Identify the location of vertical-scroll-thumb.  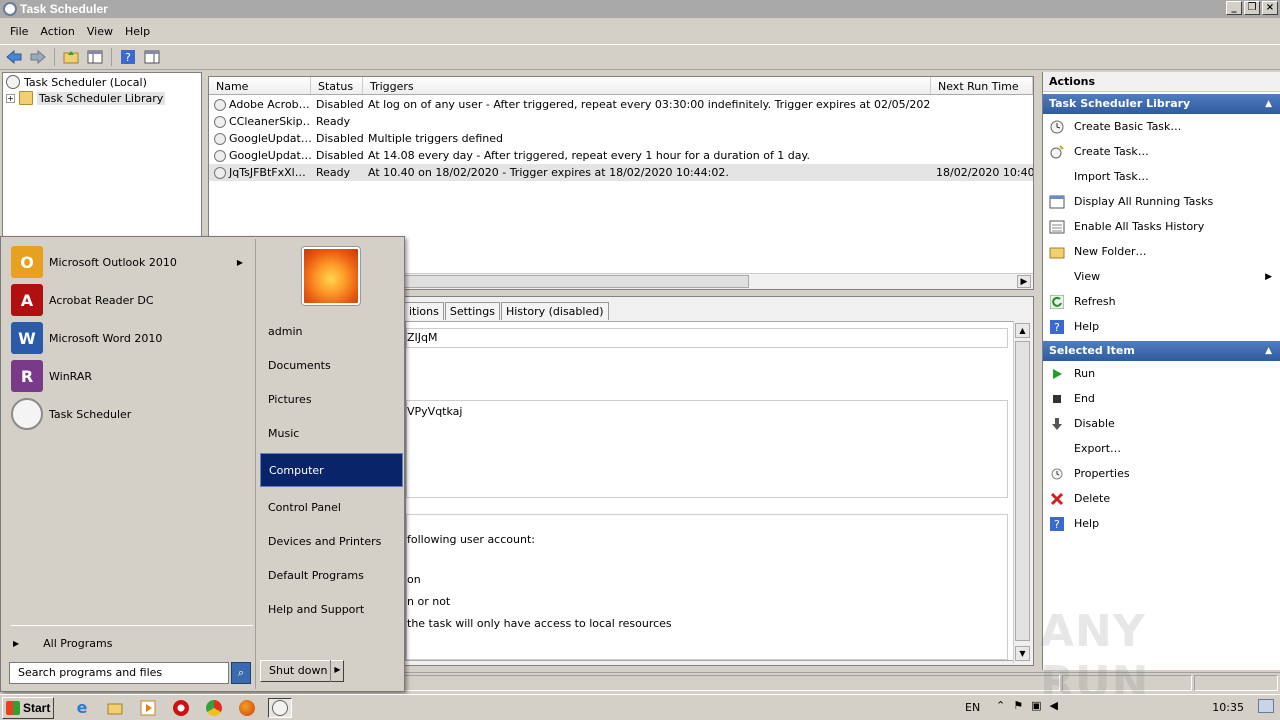
(1022, 491).